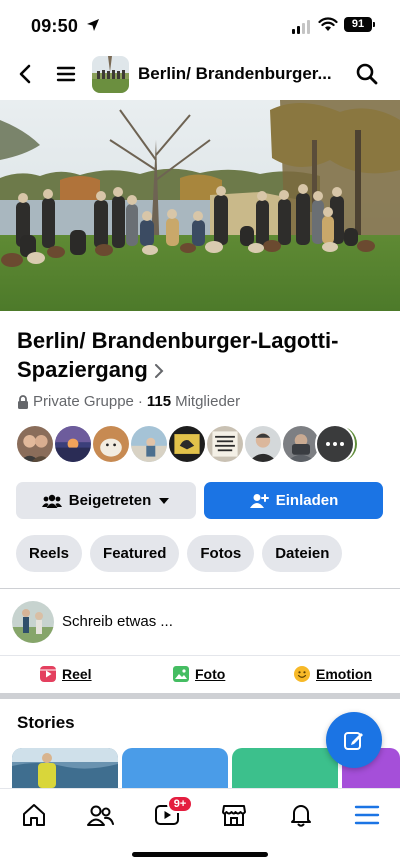 The image size is (400, 866). Describe the element at coordinates (335, 444) in the screenshot. I see `more-members-button` at that location.